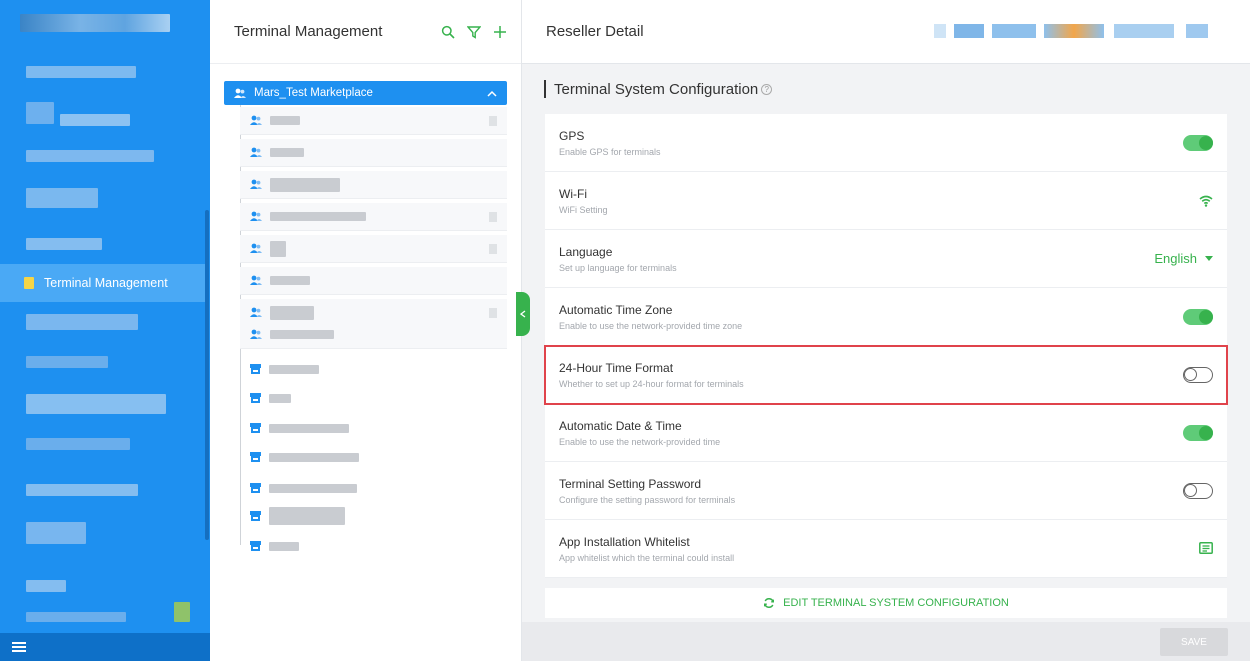 The height and width of the screenshot is (661, 1250). What do you see at coordinates (313, 93) in the screenshot?
I see `tree-root-label: Mars_Test Marketplace` at bounding box center [313, 93].